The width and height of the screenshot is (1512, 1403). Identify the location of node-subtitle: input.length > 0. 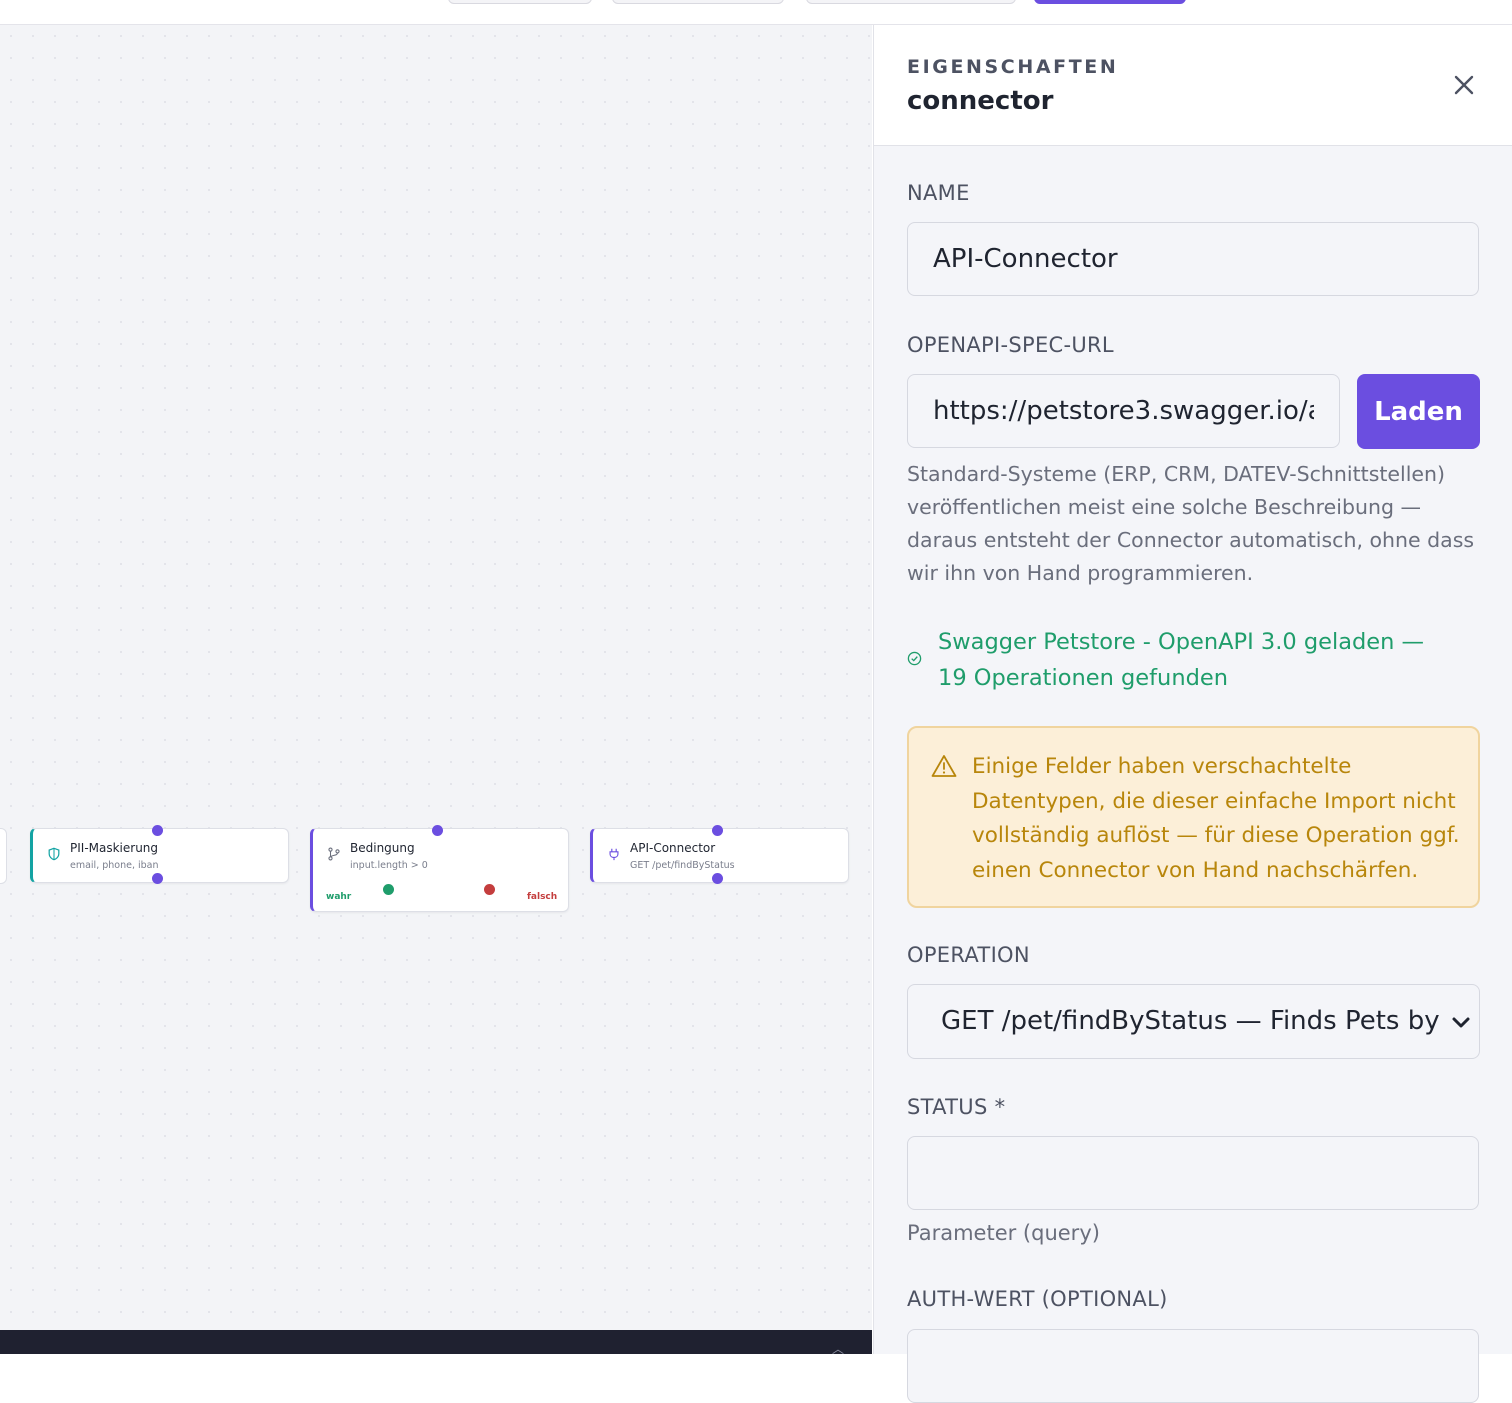
(389, 865).